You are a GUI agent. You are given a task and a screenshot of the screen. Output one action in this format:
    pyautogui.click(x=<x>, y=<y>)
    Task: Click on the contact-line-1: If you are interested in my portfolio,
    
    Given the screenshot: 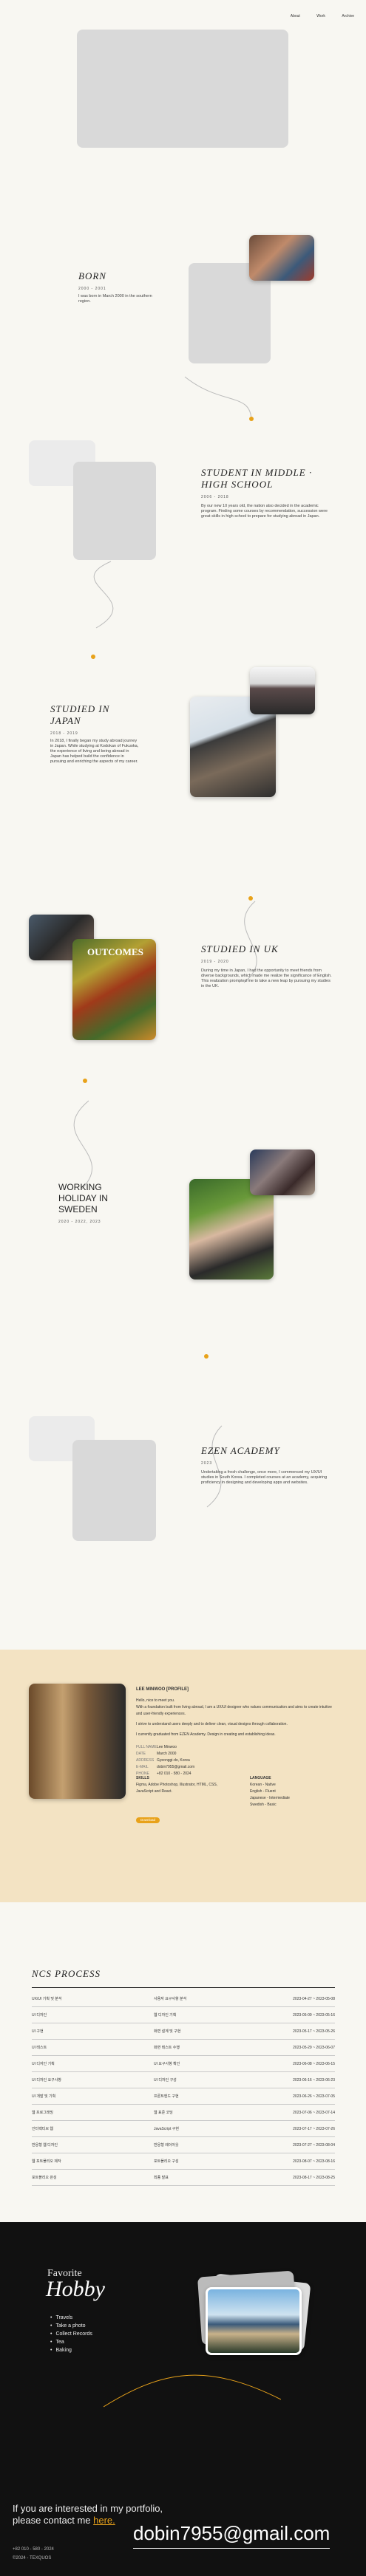 What is the action you would take?
    pyautogui.click(x=88, y=2508)
    